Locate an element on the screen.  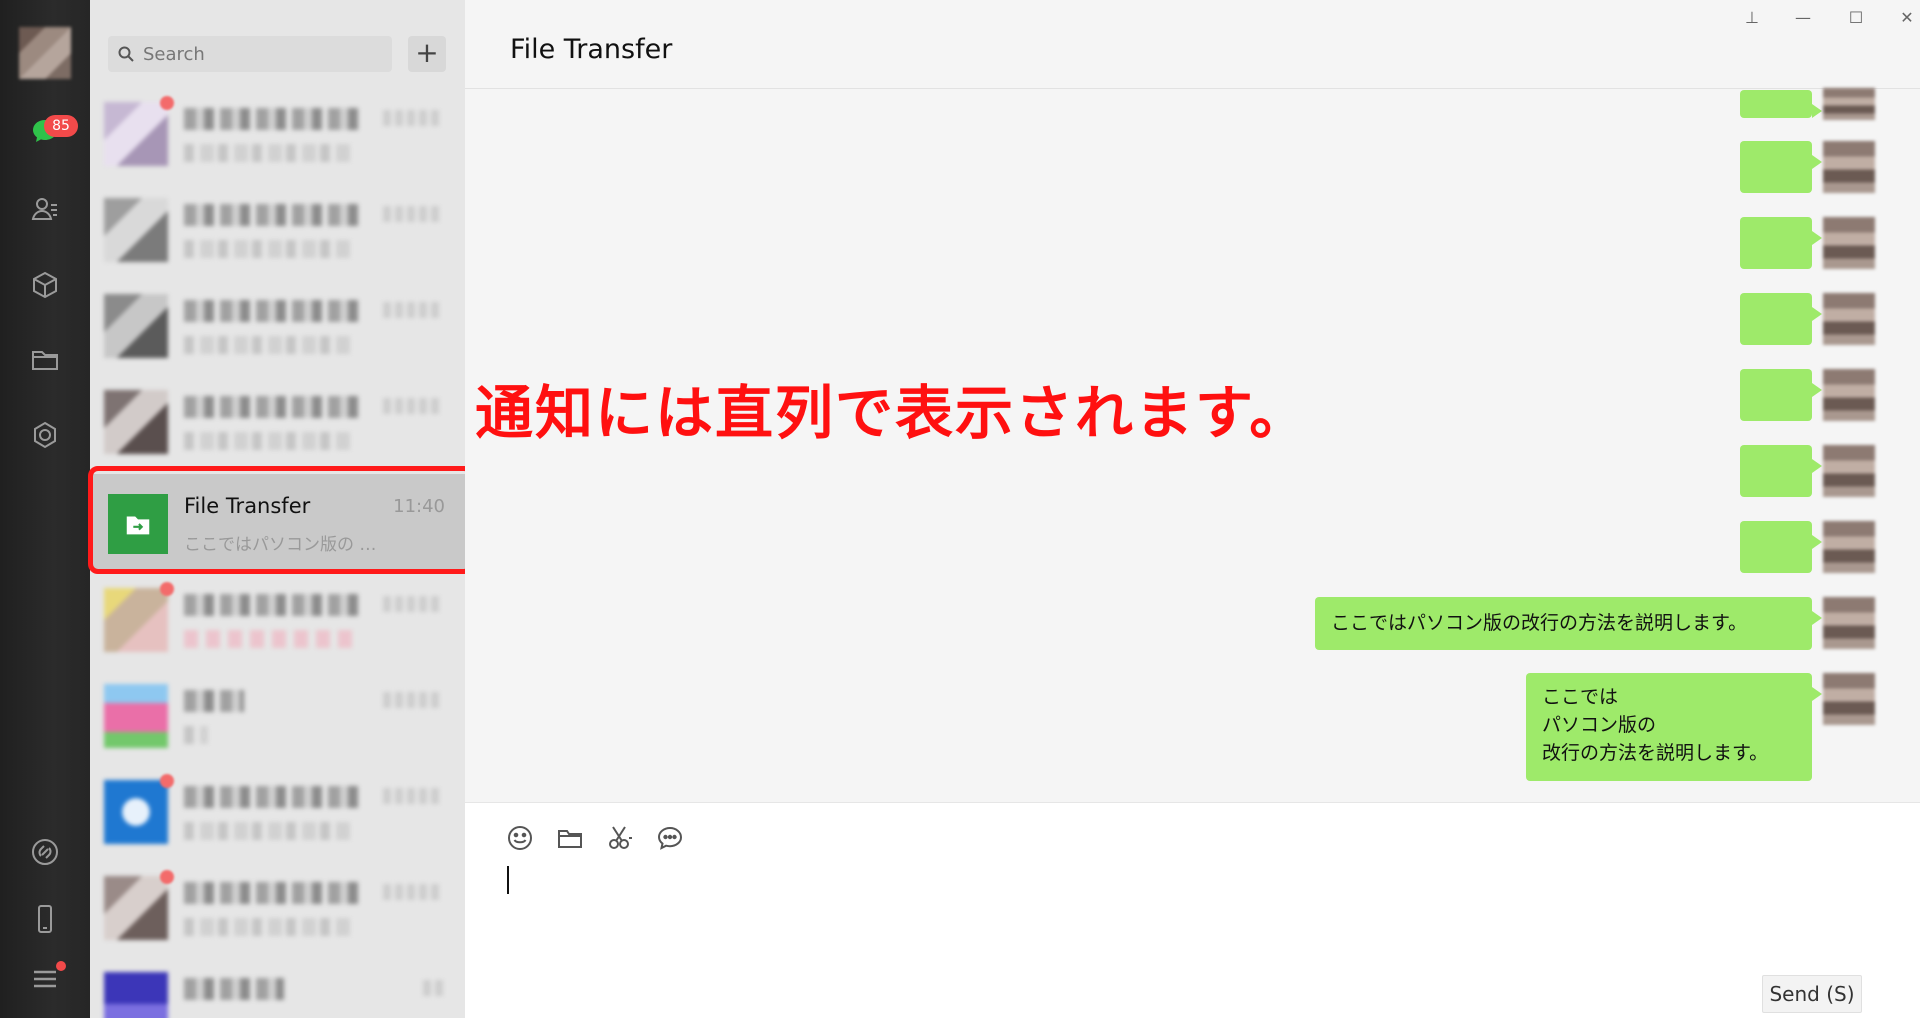
search-icon is located at coordinates (126, 54).